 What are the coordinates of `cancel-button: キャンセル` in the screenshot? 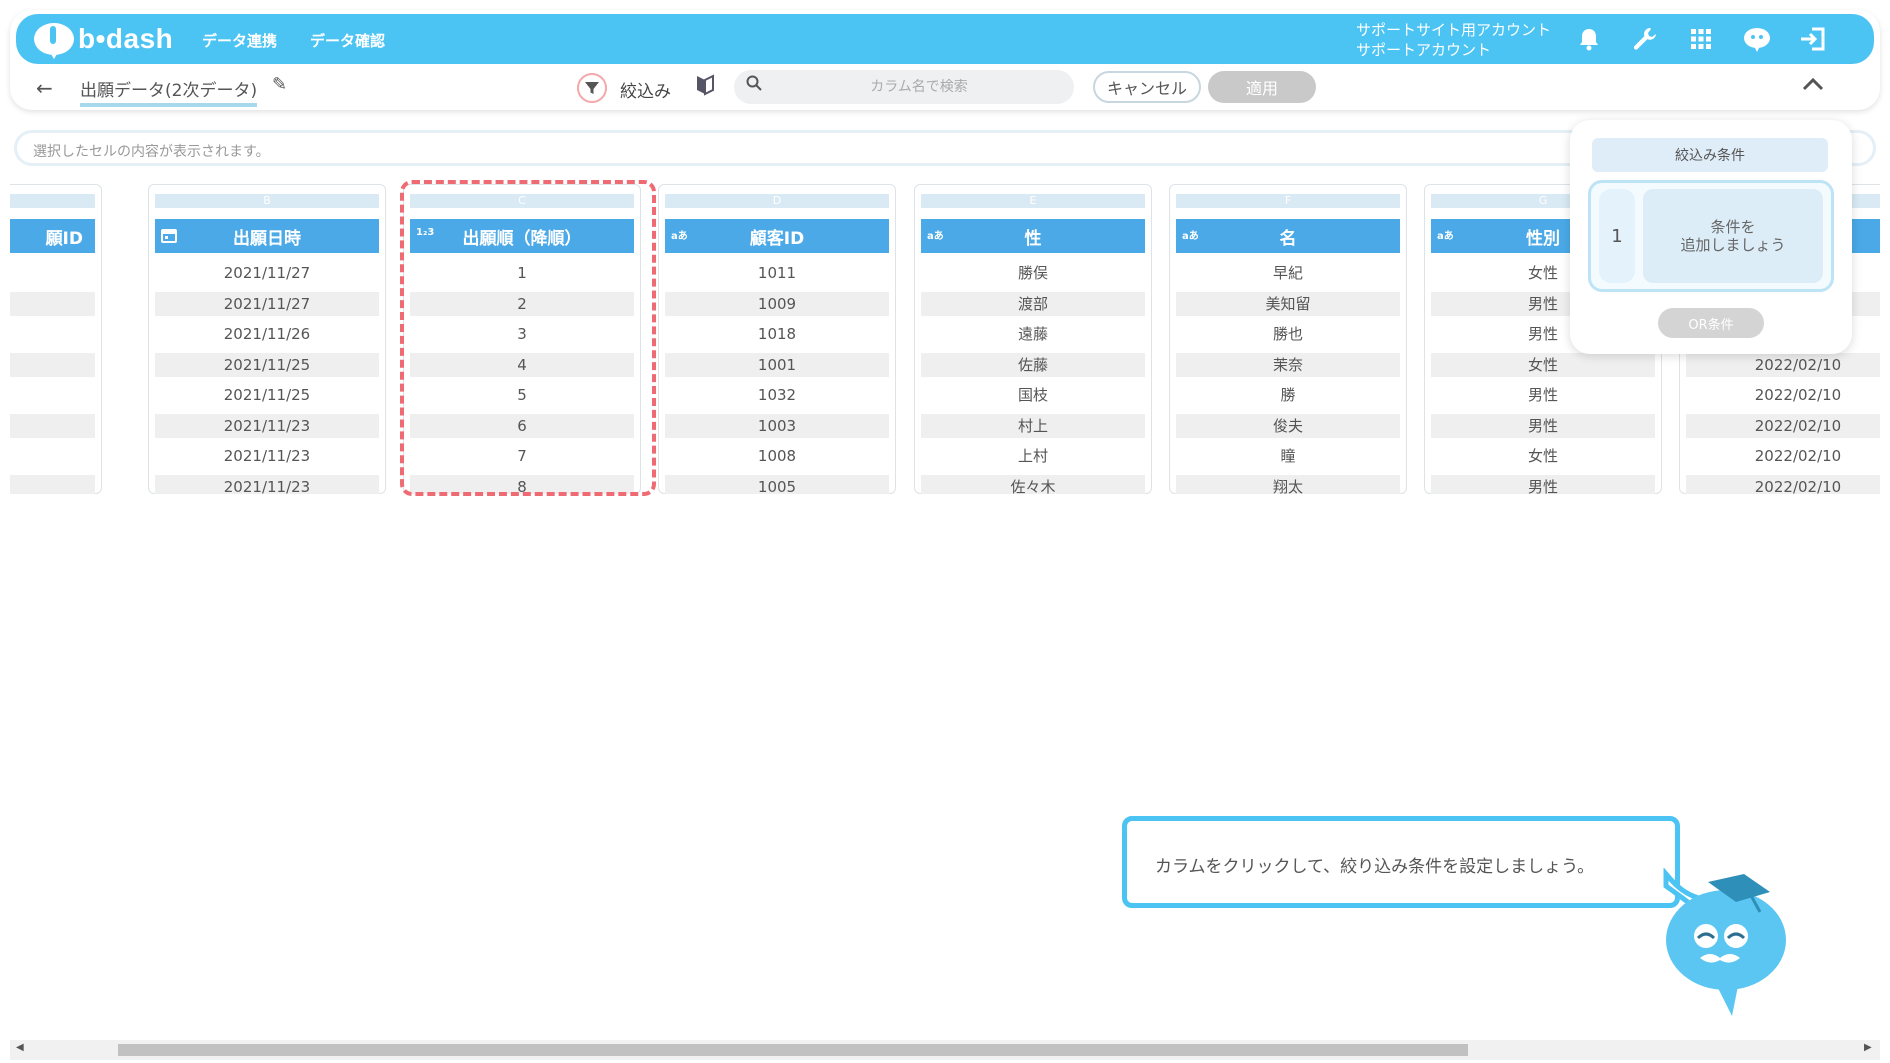 It's located at (1147, 87).